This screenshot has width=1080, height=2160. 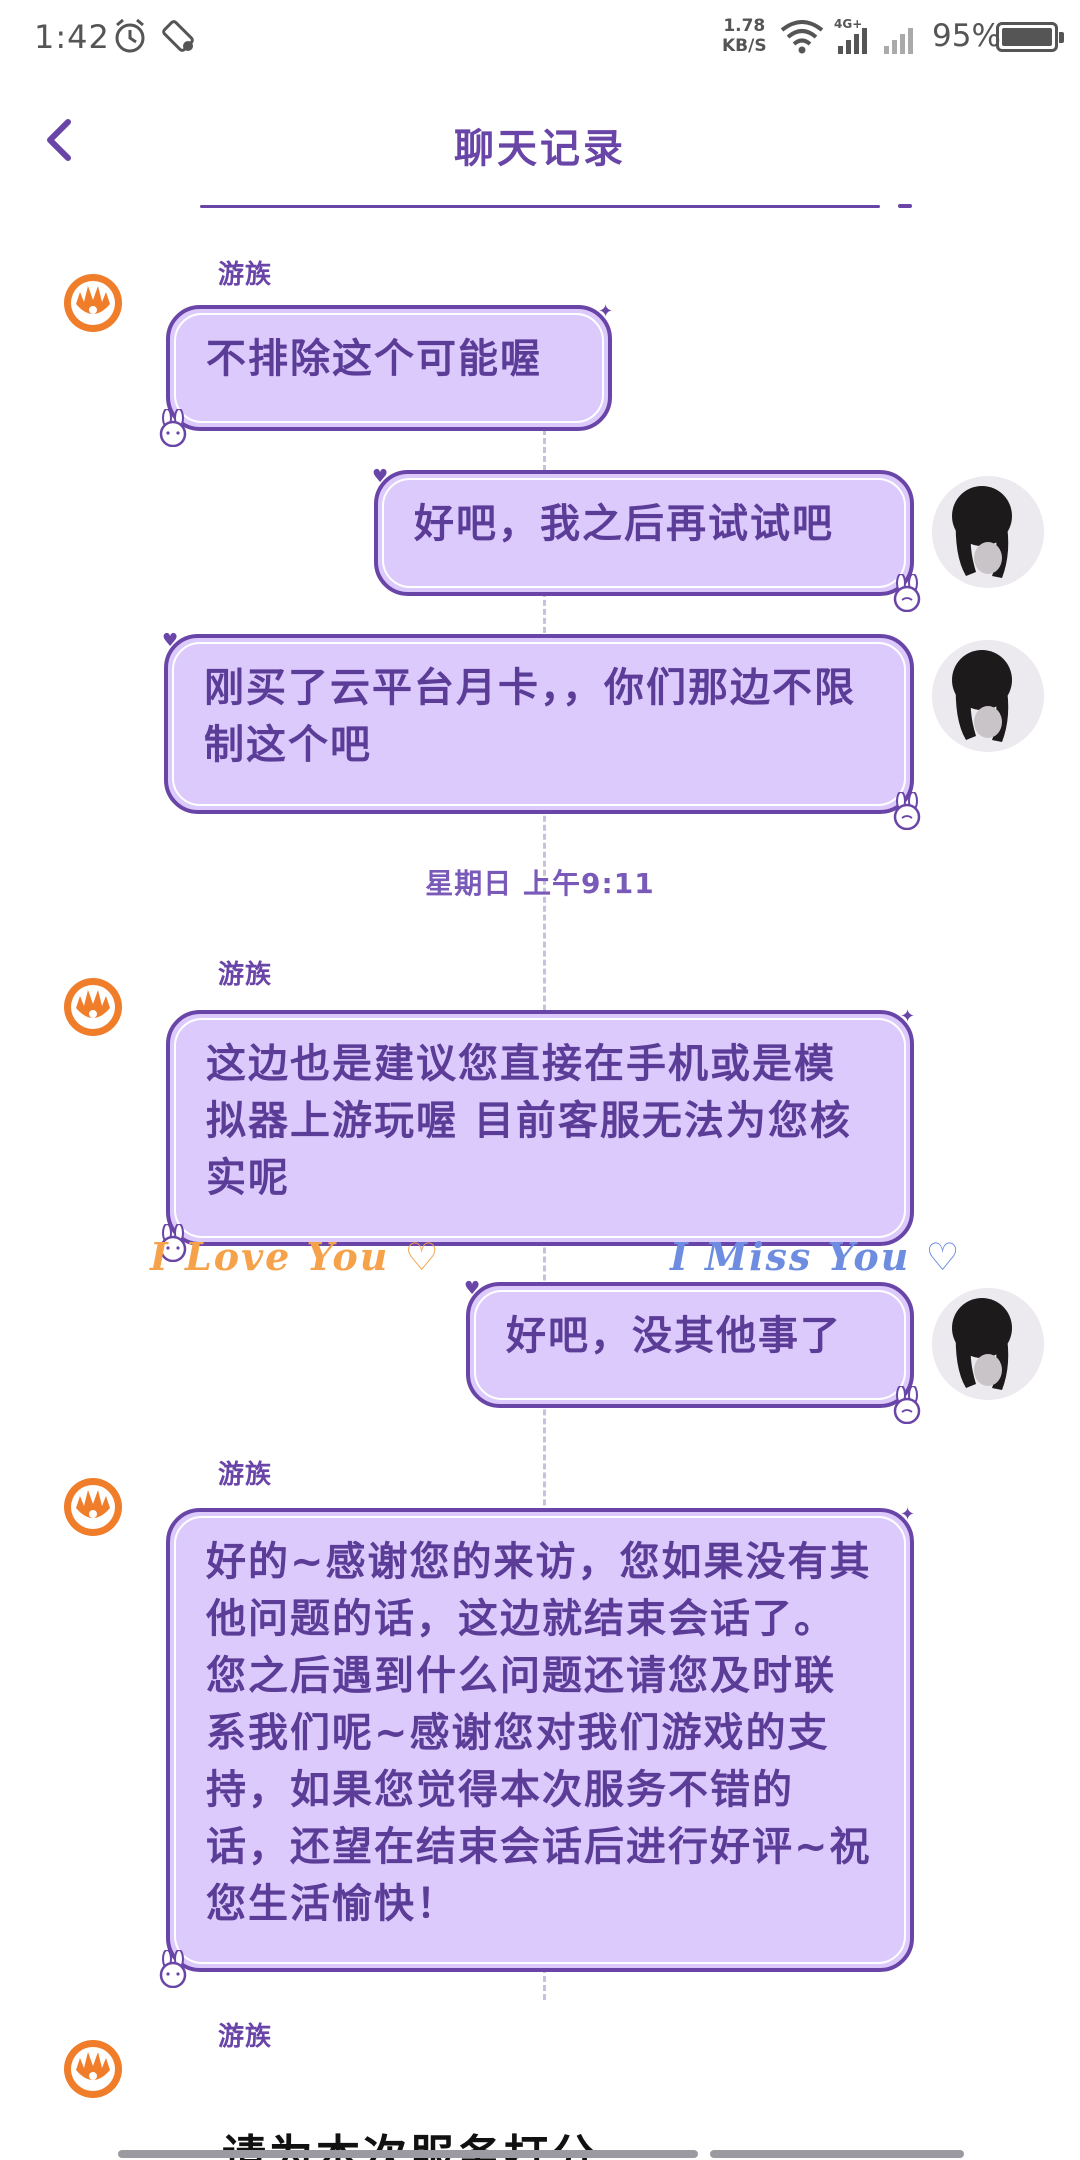 I want to click on message-bubble-agent: 不排除这个可能喔 ✦, so click(x=386, y=375).